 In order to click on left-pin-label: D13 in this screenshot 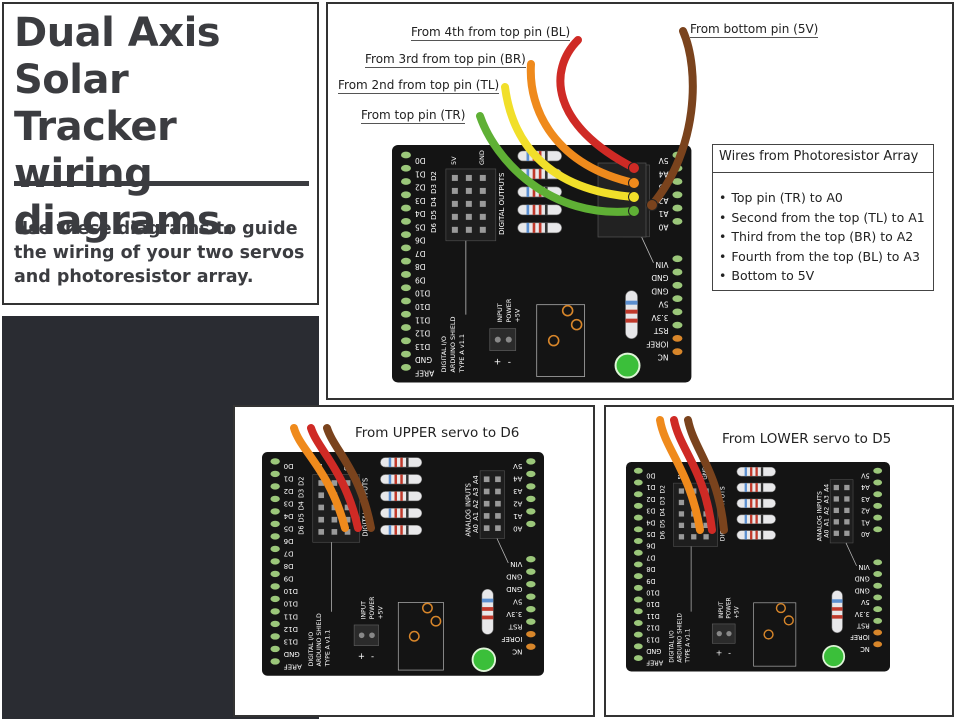, I will do `click(652, 639)`.